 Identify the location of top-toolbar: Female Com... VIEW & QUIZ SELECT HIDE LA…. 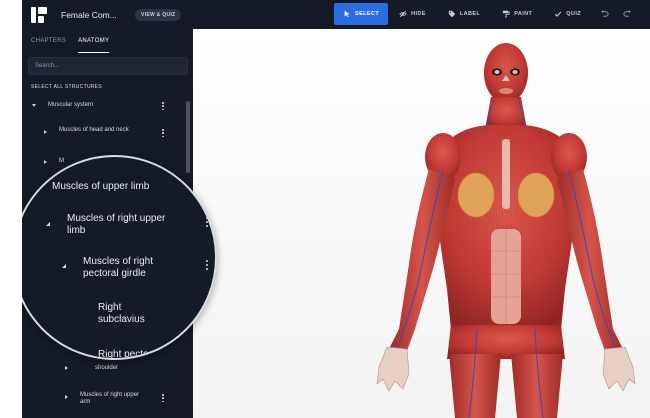
(336, 14).